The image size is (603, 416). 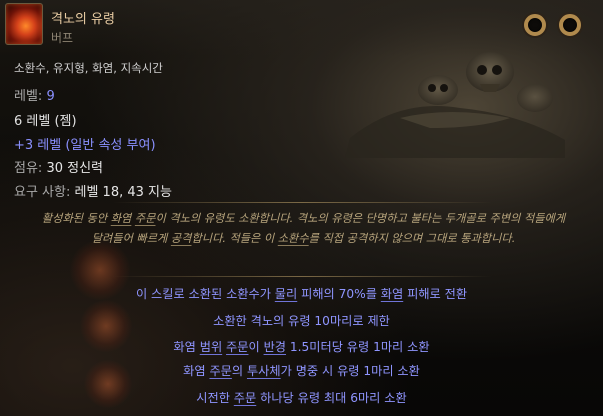 What do you see at coordinates (215, 398) in the screenshot?
I see `modifier-text: 시전한` at bounding box center [215, 398].